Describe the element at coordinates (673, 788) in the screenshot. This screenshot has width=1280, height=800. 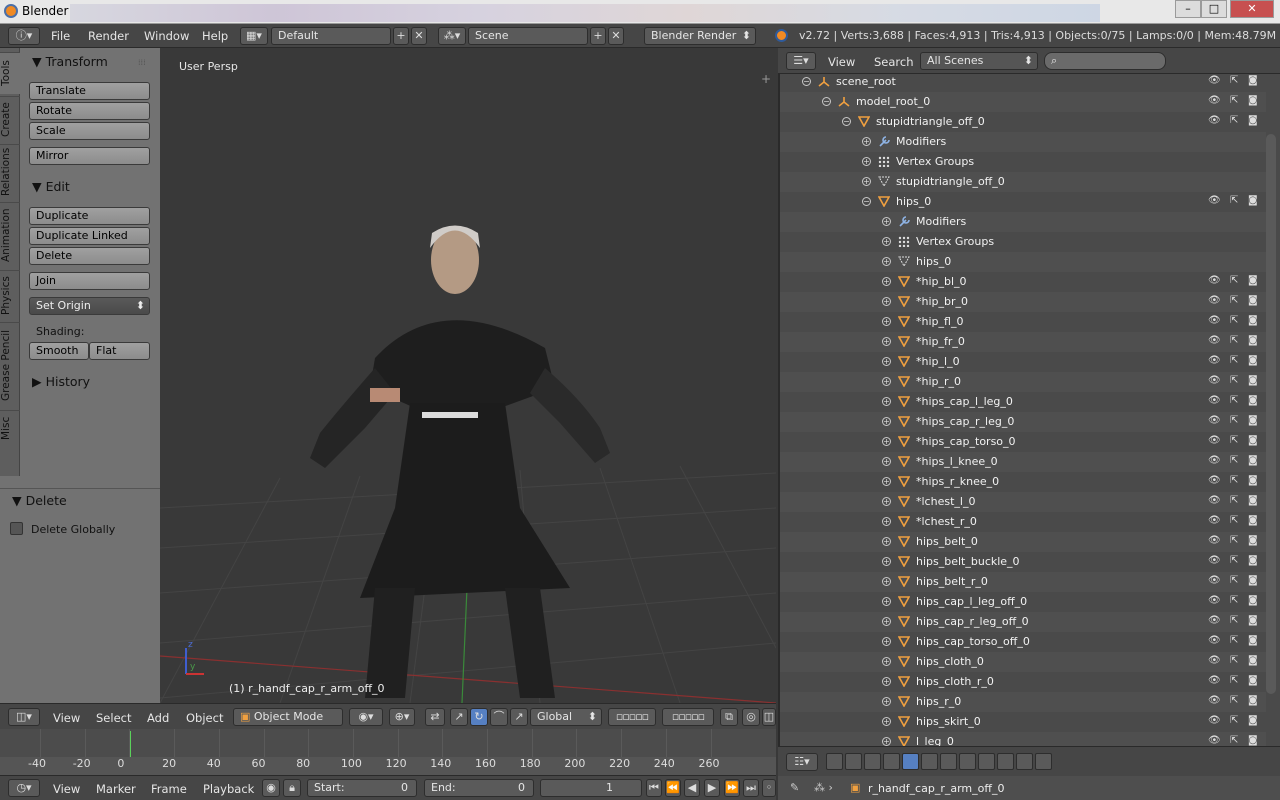
I see `prev-keyframe-icon: ⏪` at that location.